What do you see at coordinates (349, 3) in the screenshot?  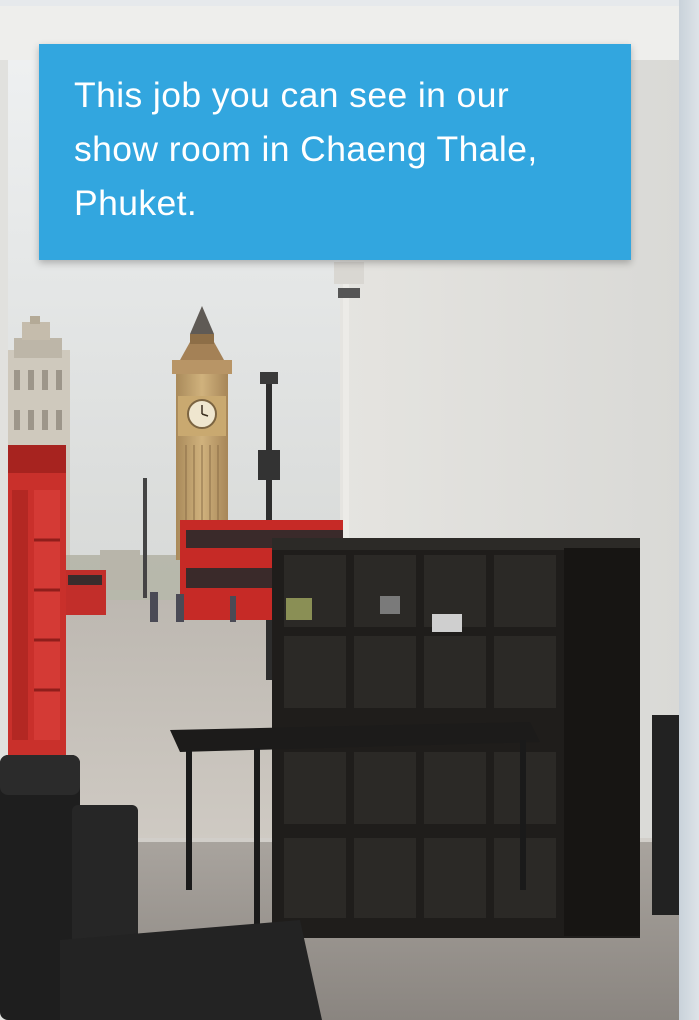 I see `top-frame-edge` at bounding box center [349, 3].